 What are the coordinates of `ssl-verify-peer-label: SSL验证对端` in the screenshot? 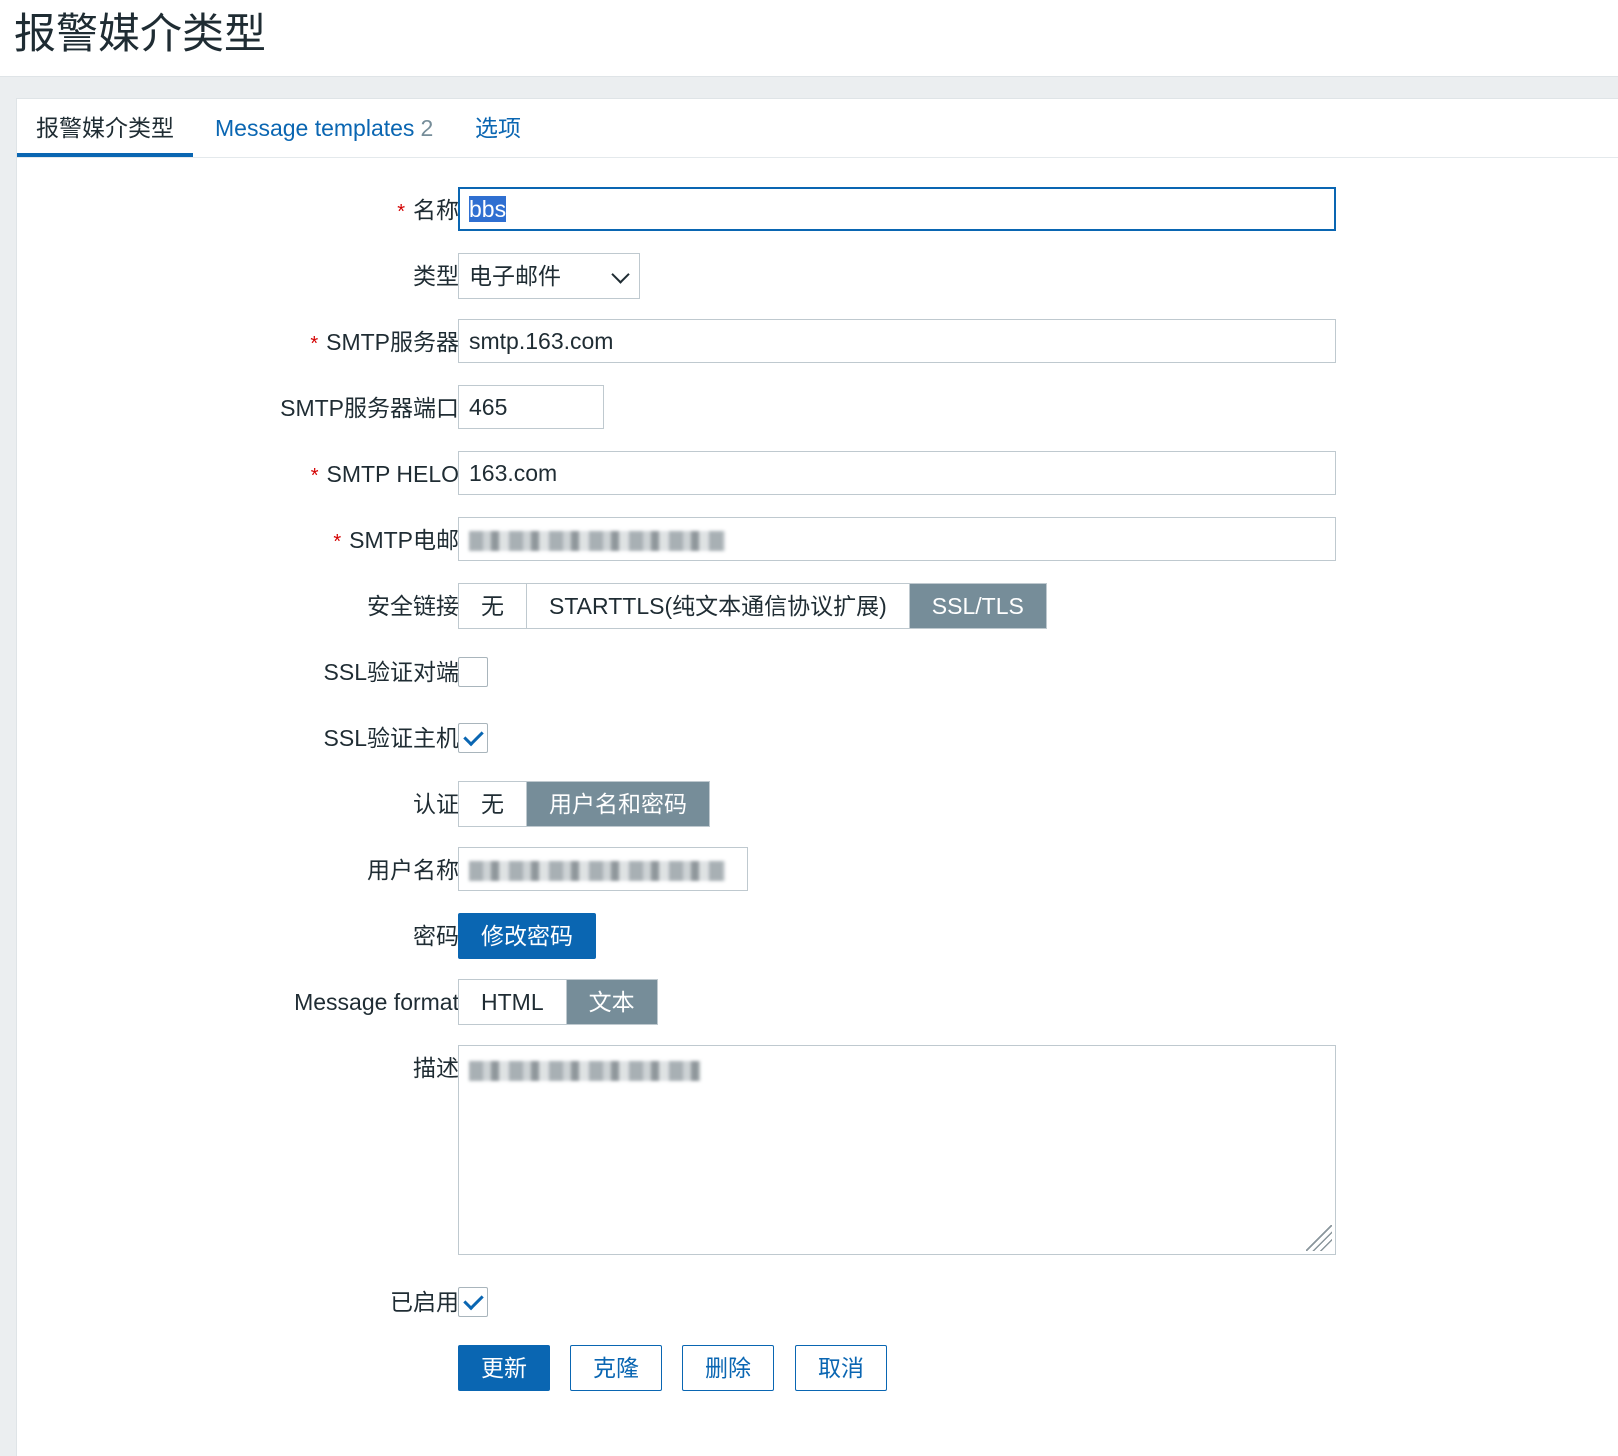 It's located at (391, 672).